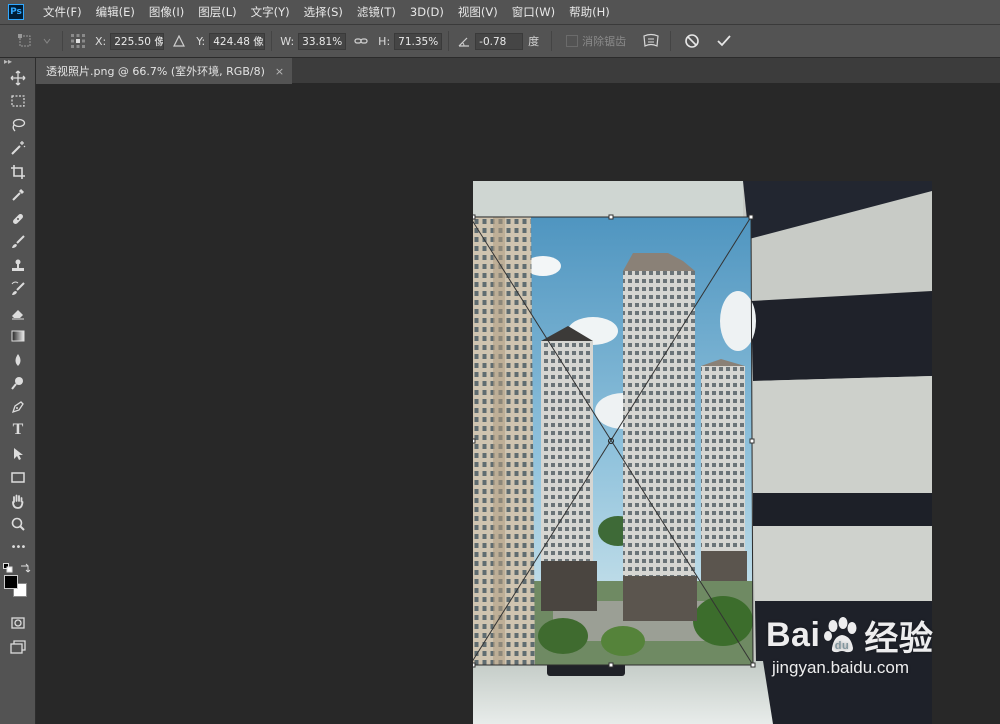 This screenshot has width=1000, height=724. Describe the element at coordinates (18, 360) in the screenshot. I see `blur-tool-icon` at that location.